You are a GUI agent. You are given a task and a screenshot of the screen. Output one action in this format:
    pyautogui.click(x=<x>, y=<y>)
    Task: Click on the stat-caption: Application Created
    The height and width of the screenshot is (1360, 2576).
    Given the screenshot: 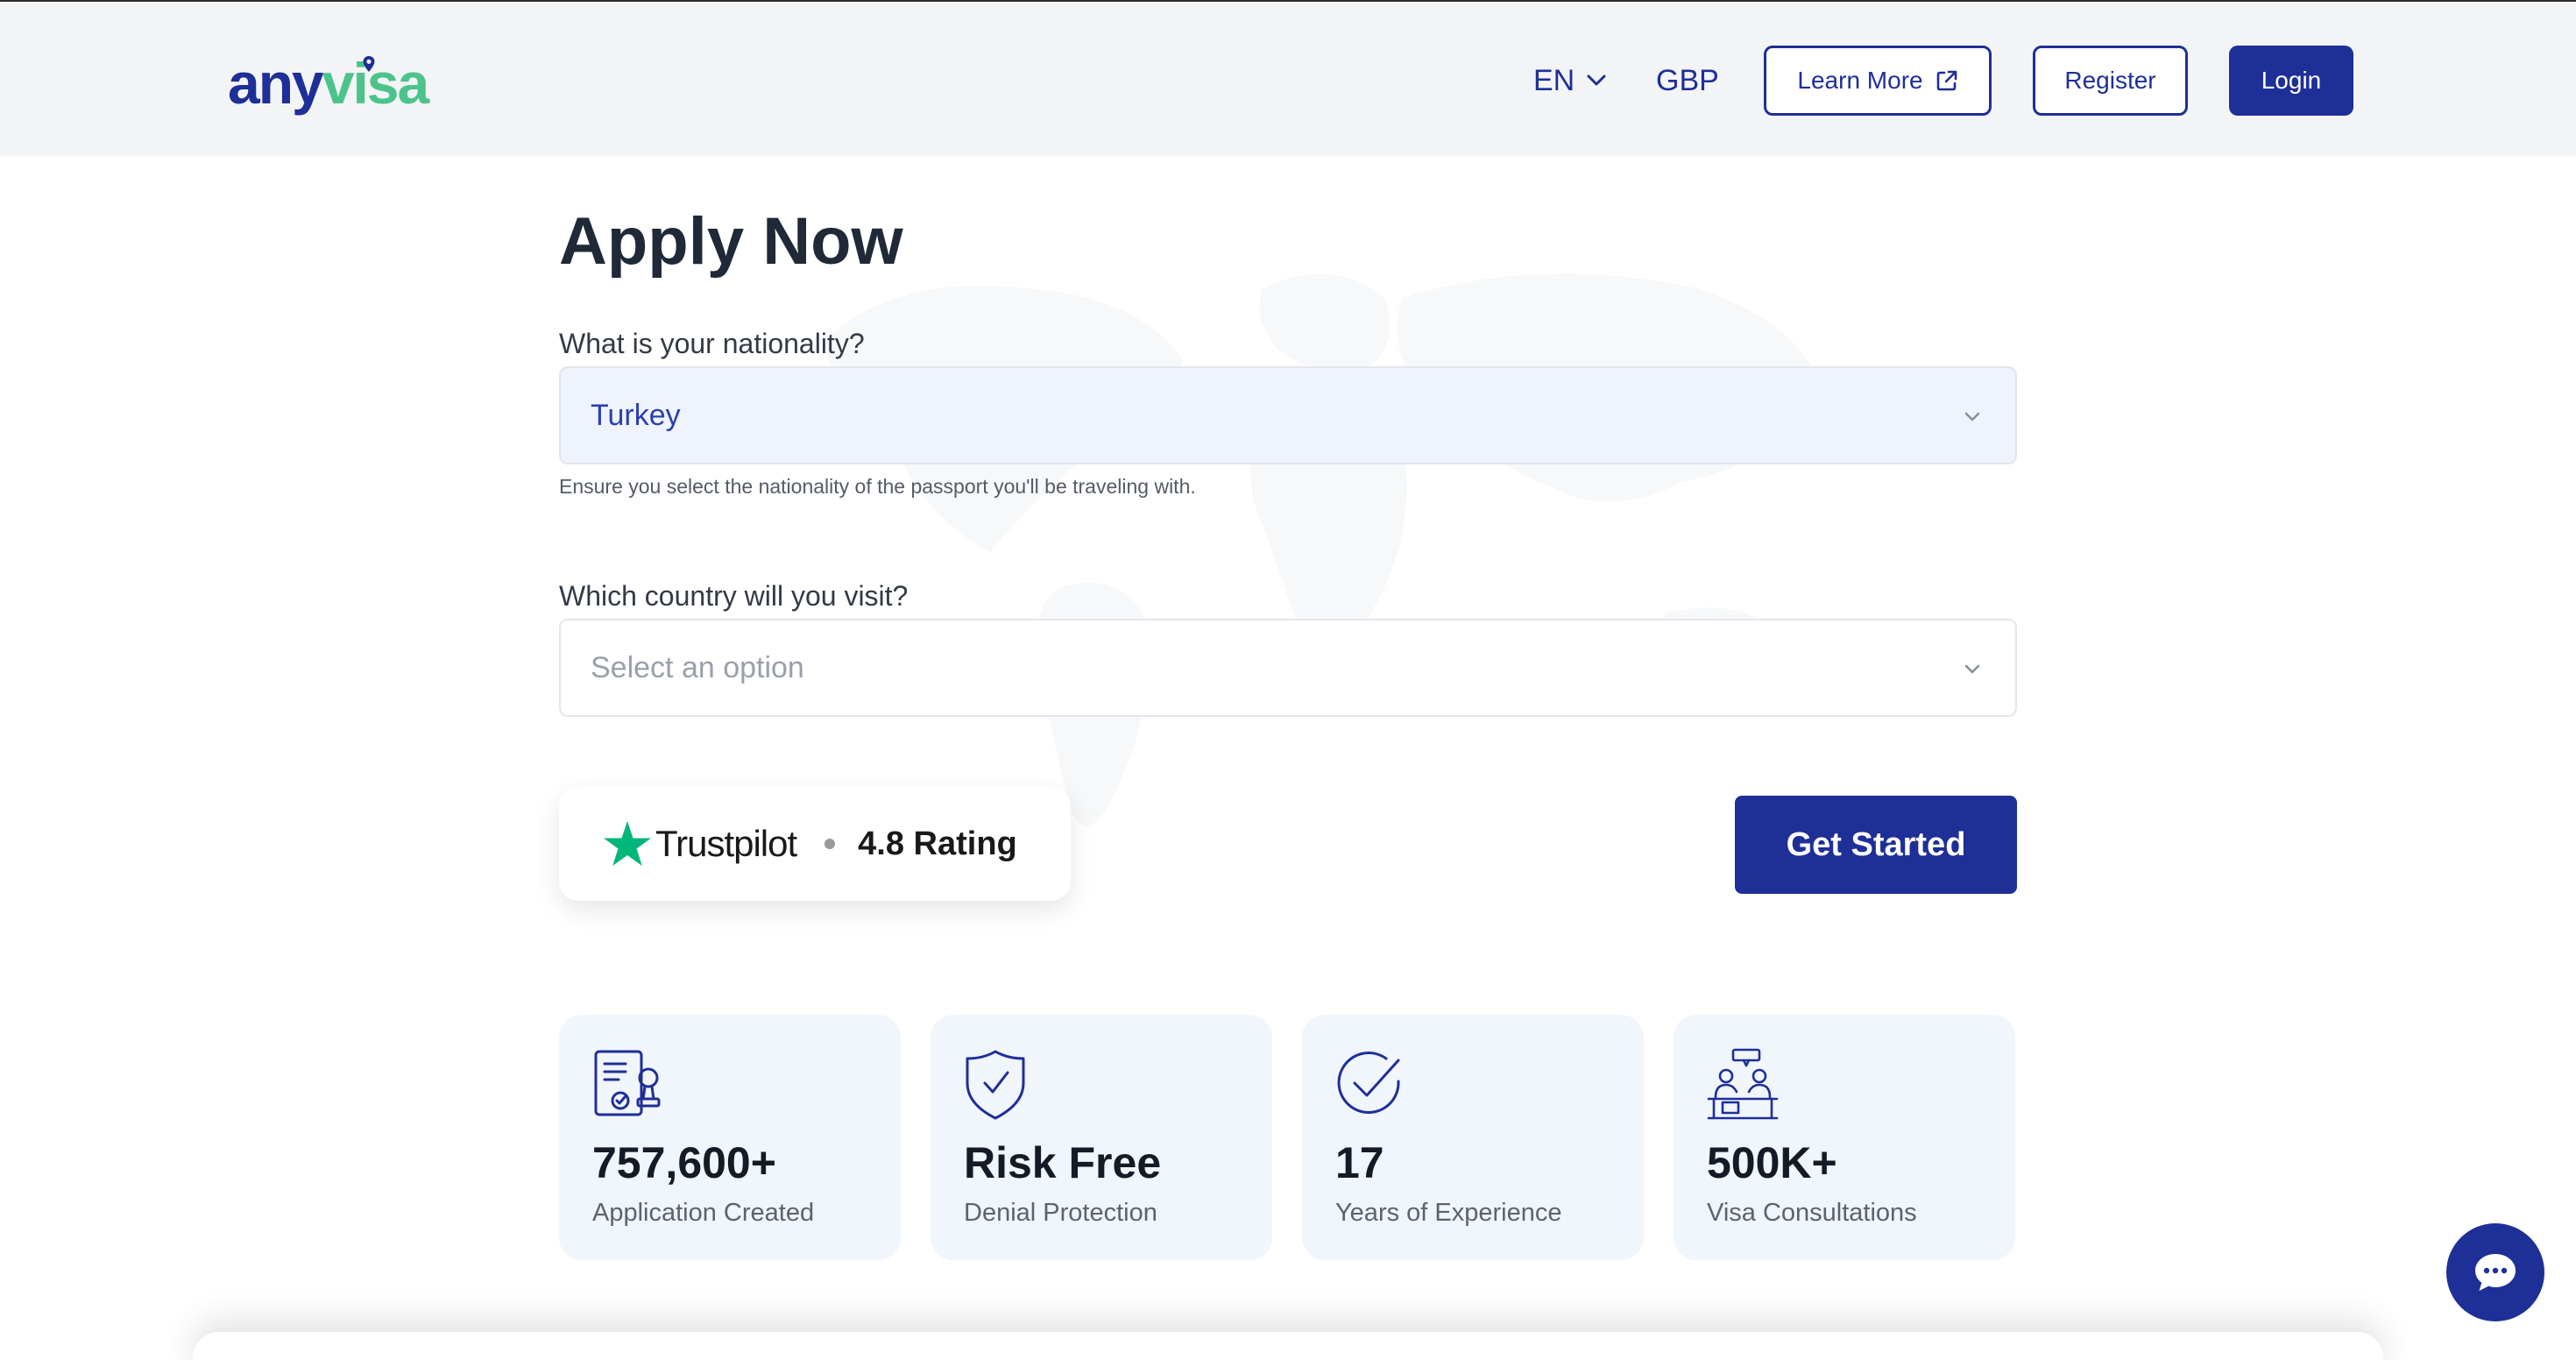 What is the action you would take?
    pyautogui.click(x=703, y=1213)
    